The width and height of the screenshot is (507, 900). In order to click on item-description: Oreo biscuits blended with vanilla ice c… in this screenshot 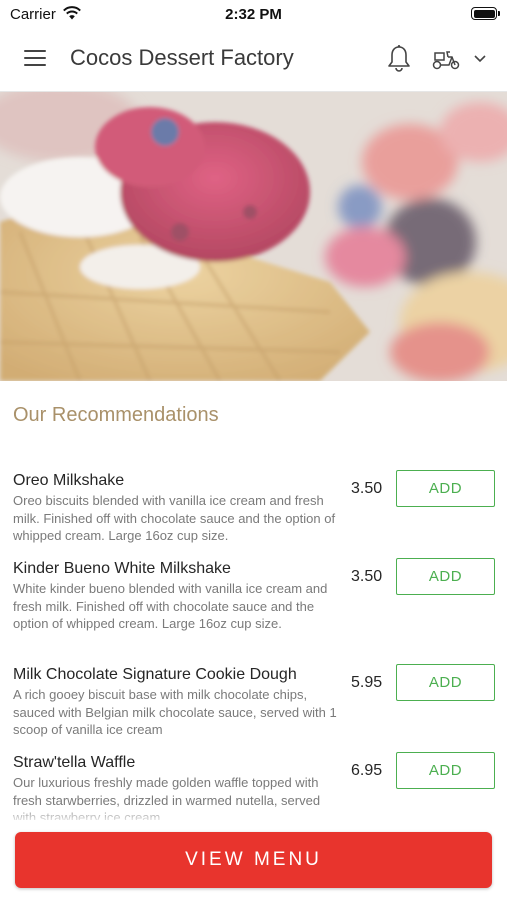, I will do `click(174, 518)`.